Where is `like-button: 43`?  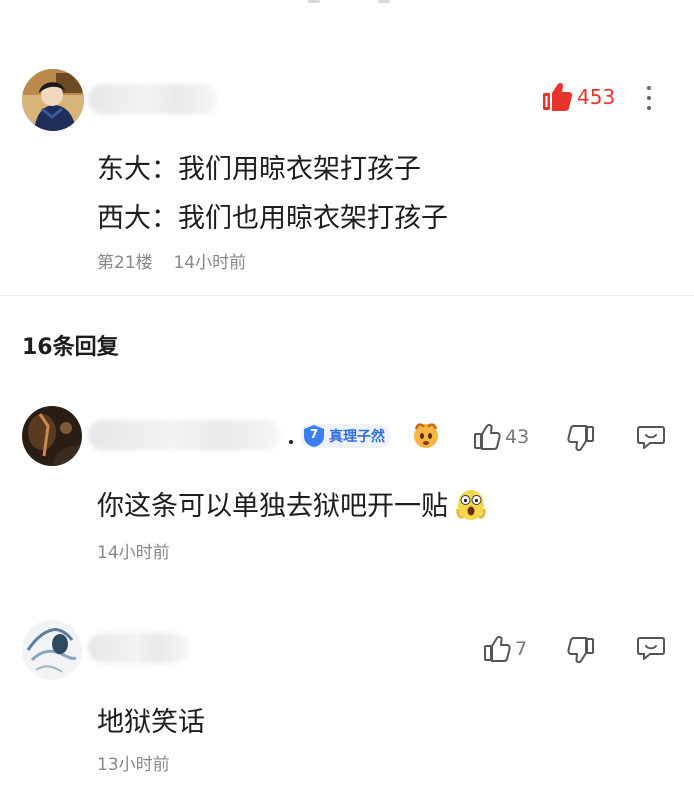
like-button: 43 is located at coordinates (501, 437).